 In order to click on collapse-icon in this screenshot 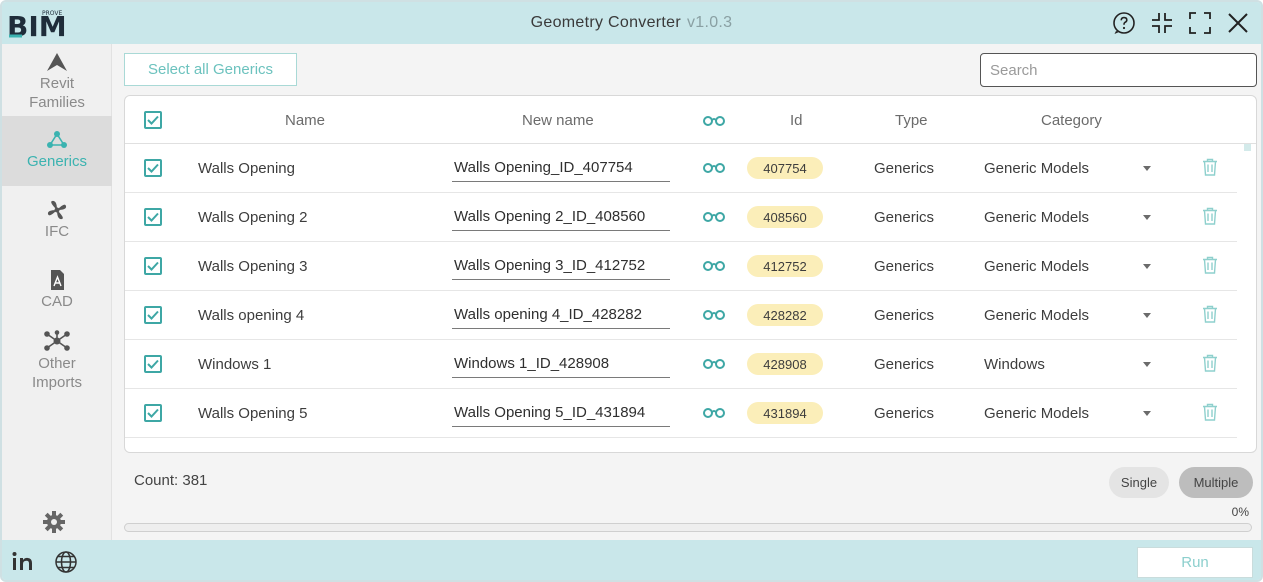, I will do `click(1162, 23)`.